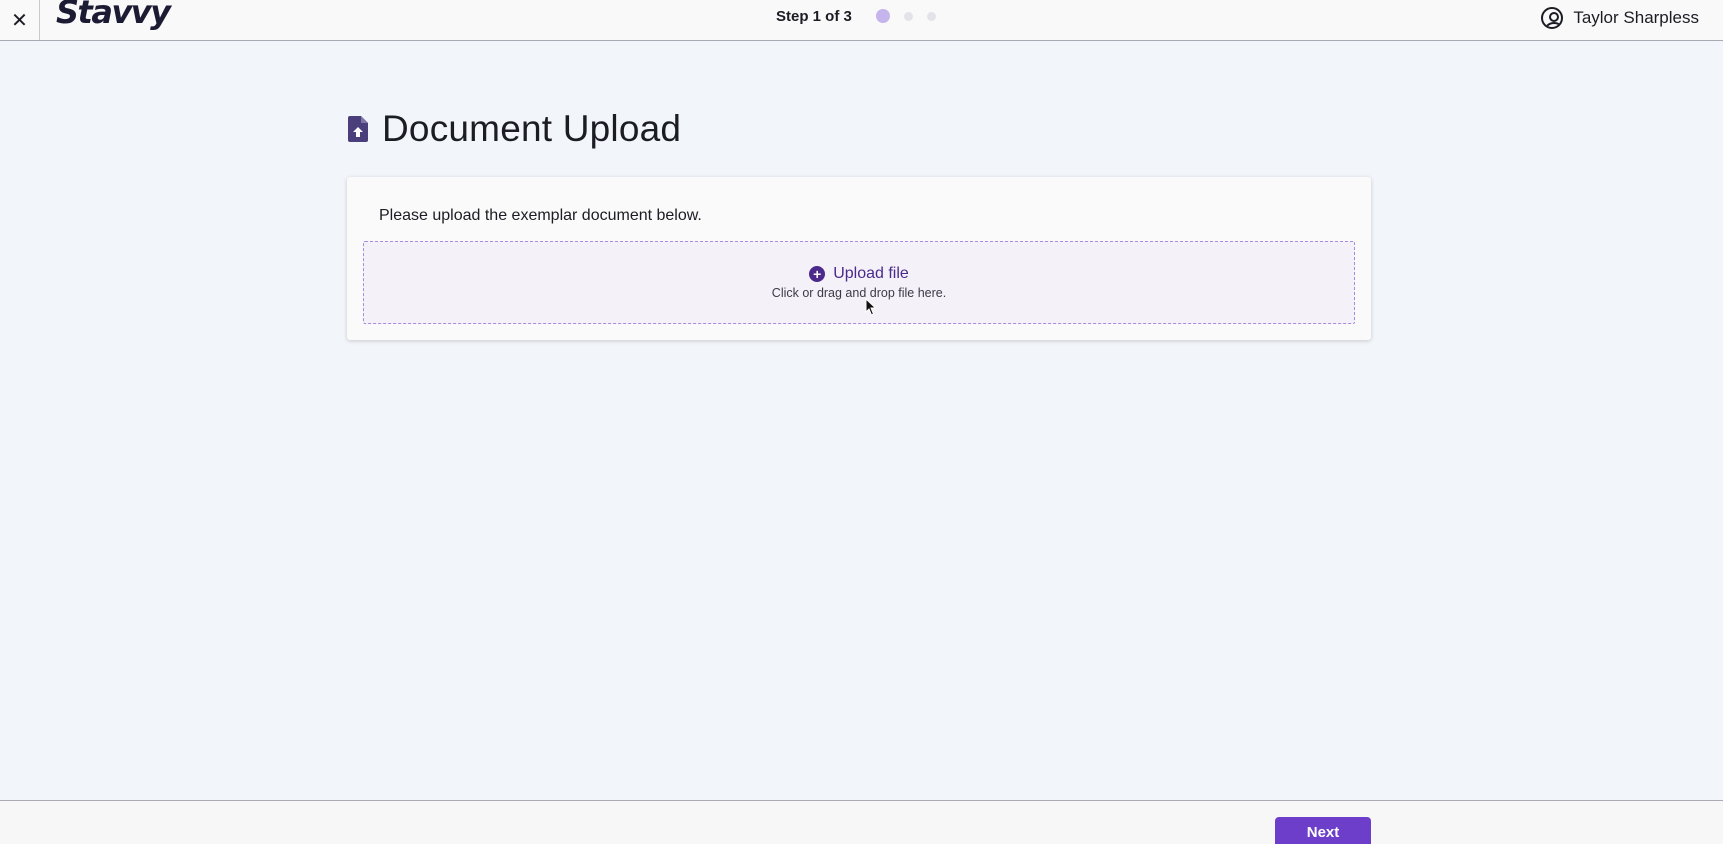  Describe the element at coordinates (856, 16) in the screenshot. I see `stepper: Step 1 of 3` at that location.